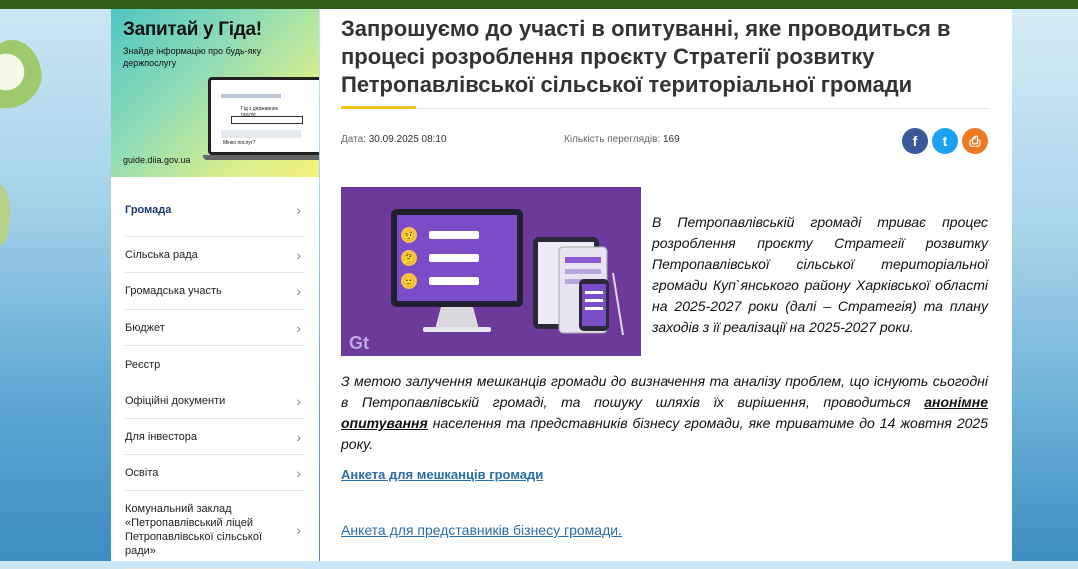  What do you see at coordinates (409, 236) in the screenshot?
I see `emoji-1: 🤨` at bounding box center [409, 236].